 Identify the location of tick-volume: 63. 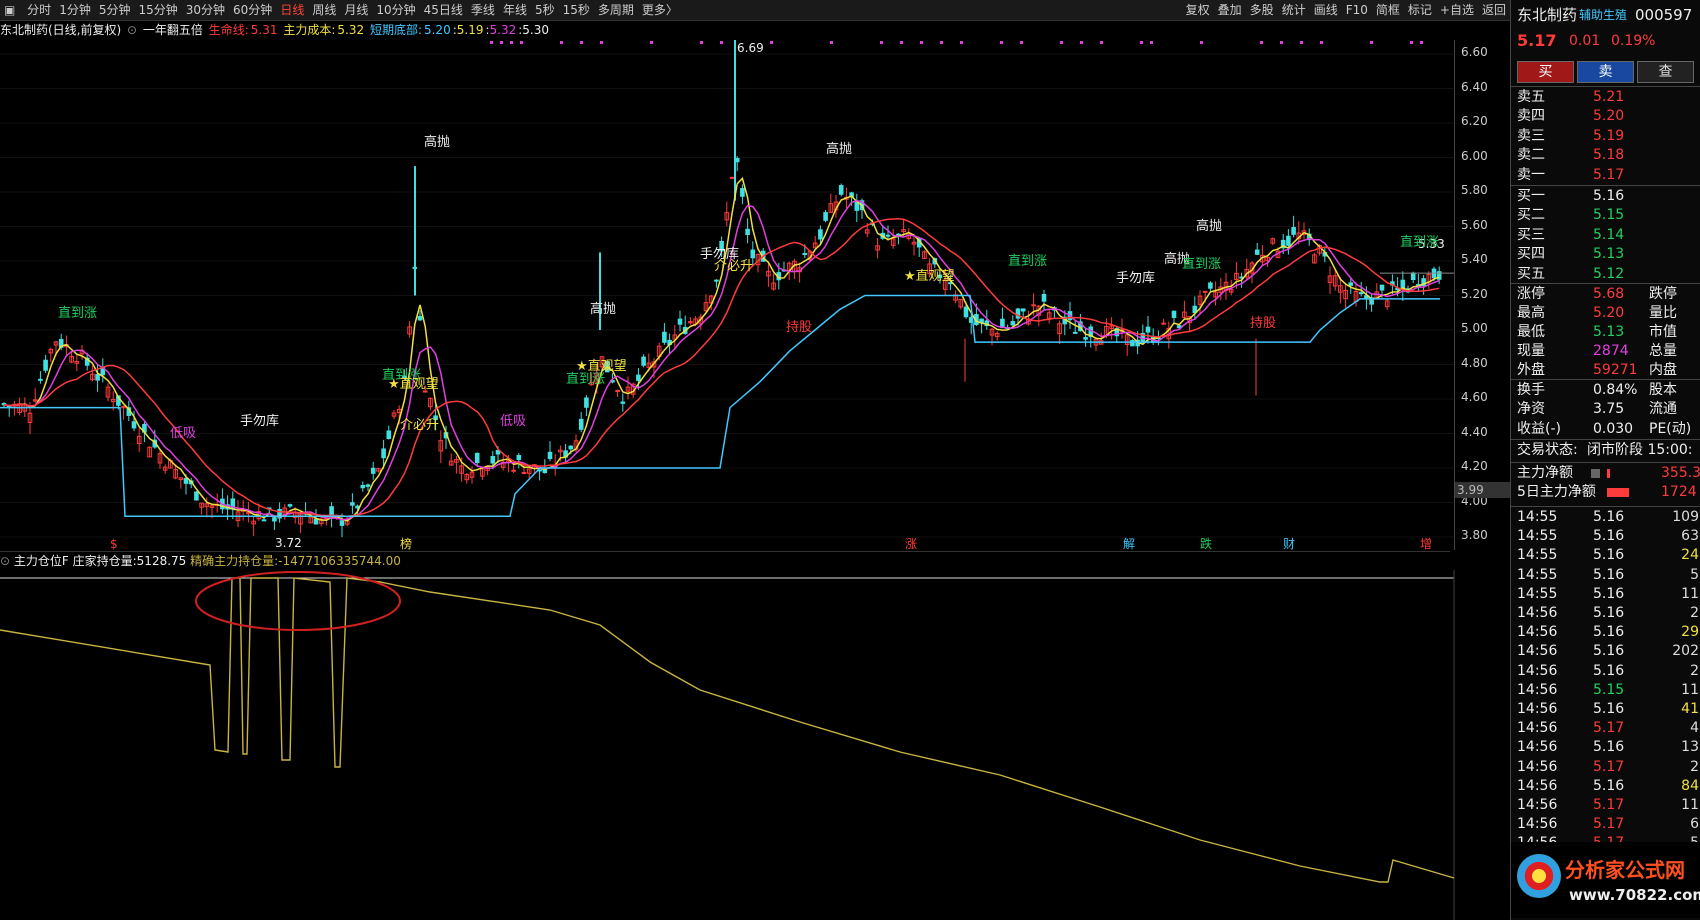
(1690, 536).